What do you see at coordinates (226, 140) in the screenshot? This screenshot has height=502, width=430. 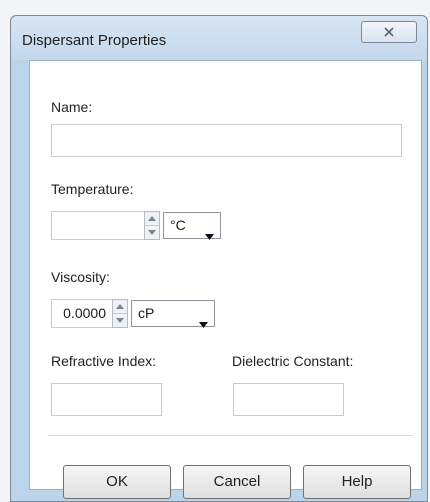 I see `name-field` at bounding box center [226, 140].